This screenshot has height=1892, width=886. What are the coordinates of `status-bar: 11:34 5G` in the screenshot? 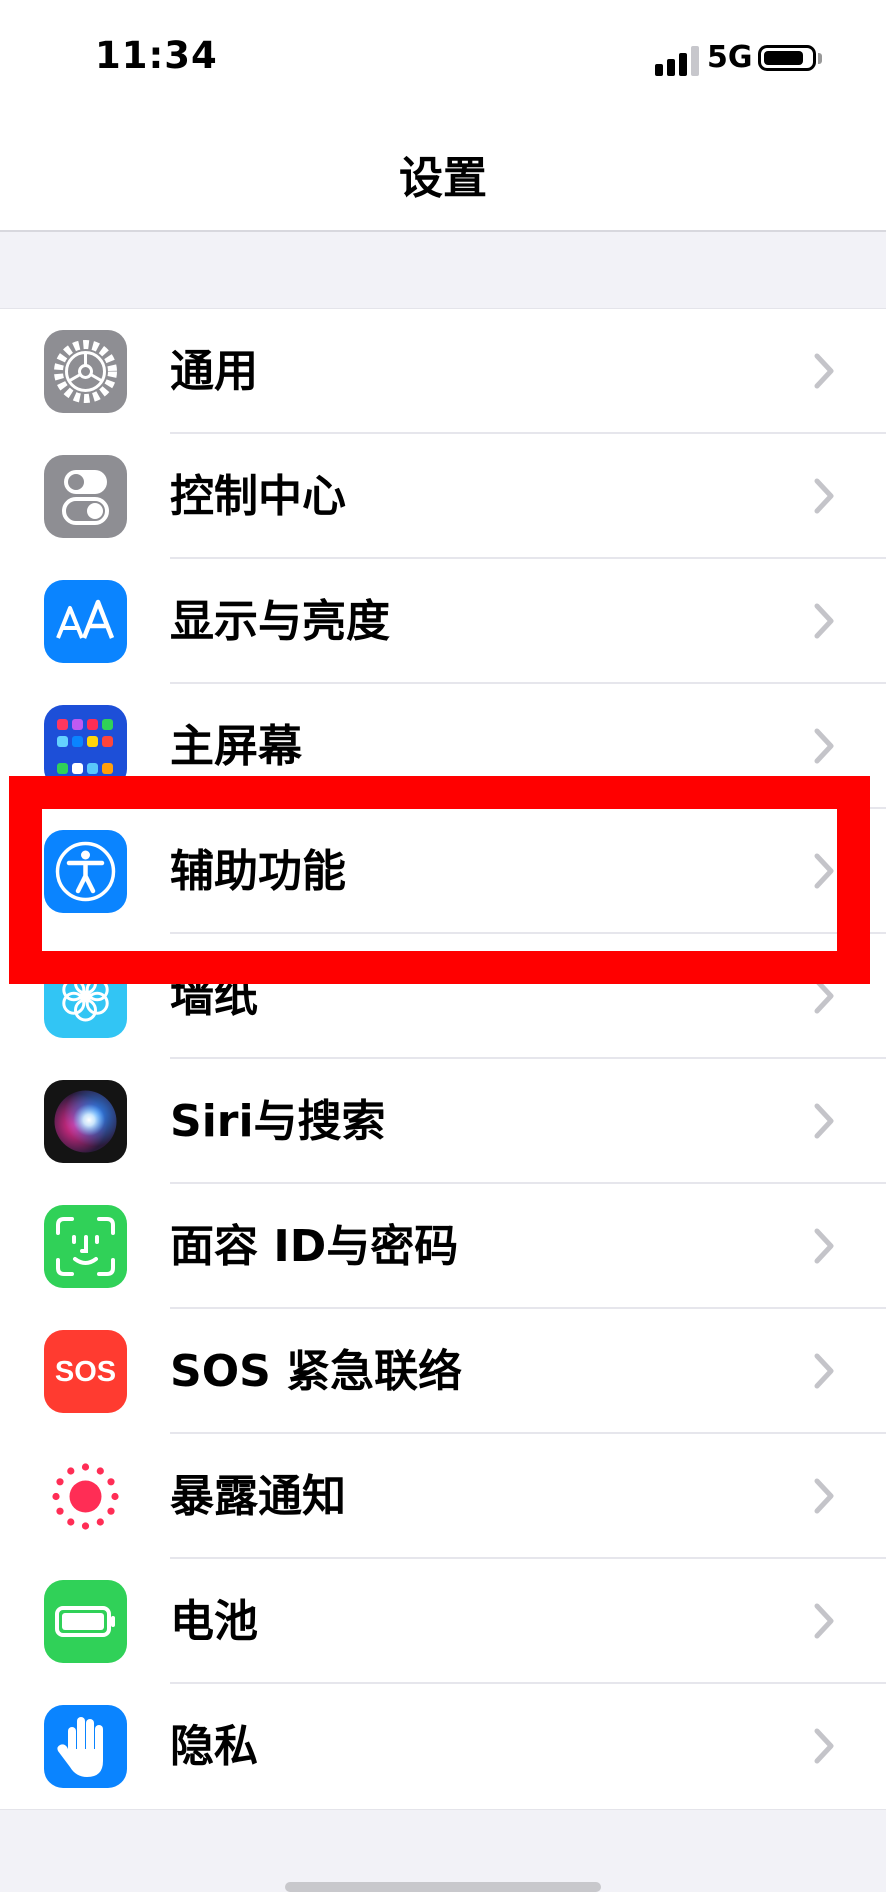 It's located at (443, 55).